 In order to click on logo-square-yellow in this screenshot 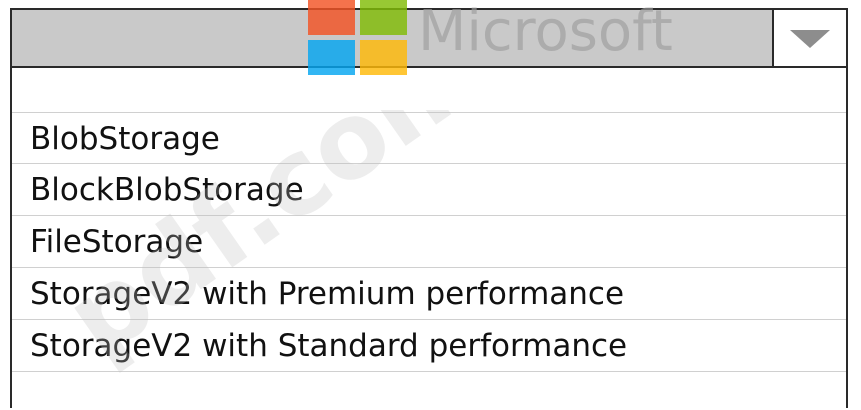, I will do `click(383, 57)`.